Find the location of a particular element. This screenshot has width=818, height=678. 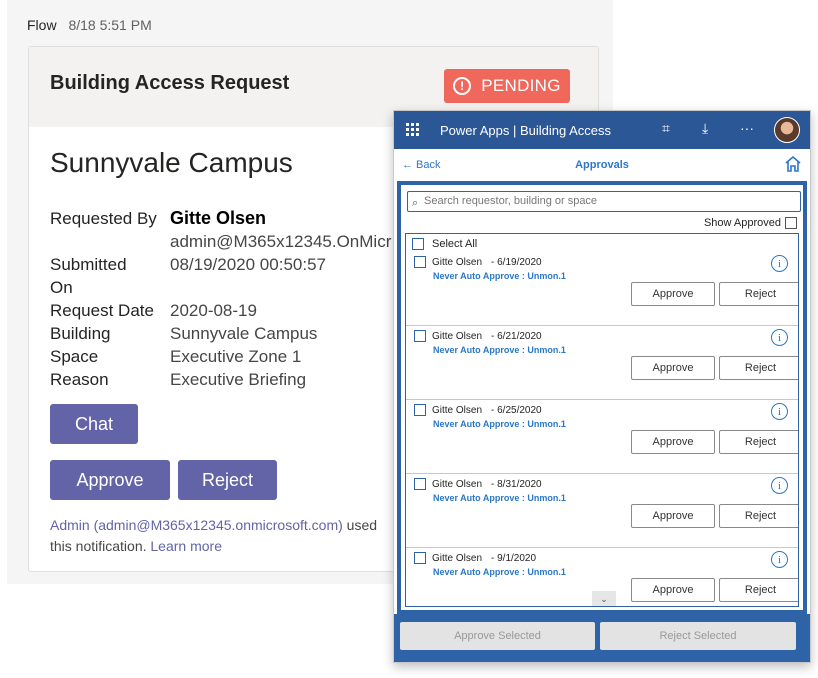

fact-label: Submitted On is located at coordinates (110, 276).